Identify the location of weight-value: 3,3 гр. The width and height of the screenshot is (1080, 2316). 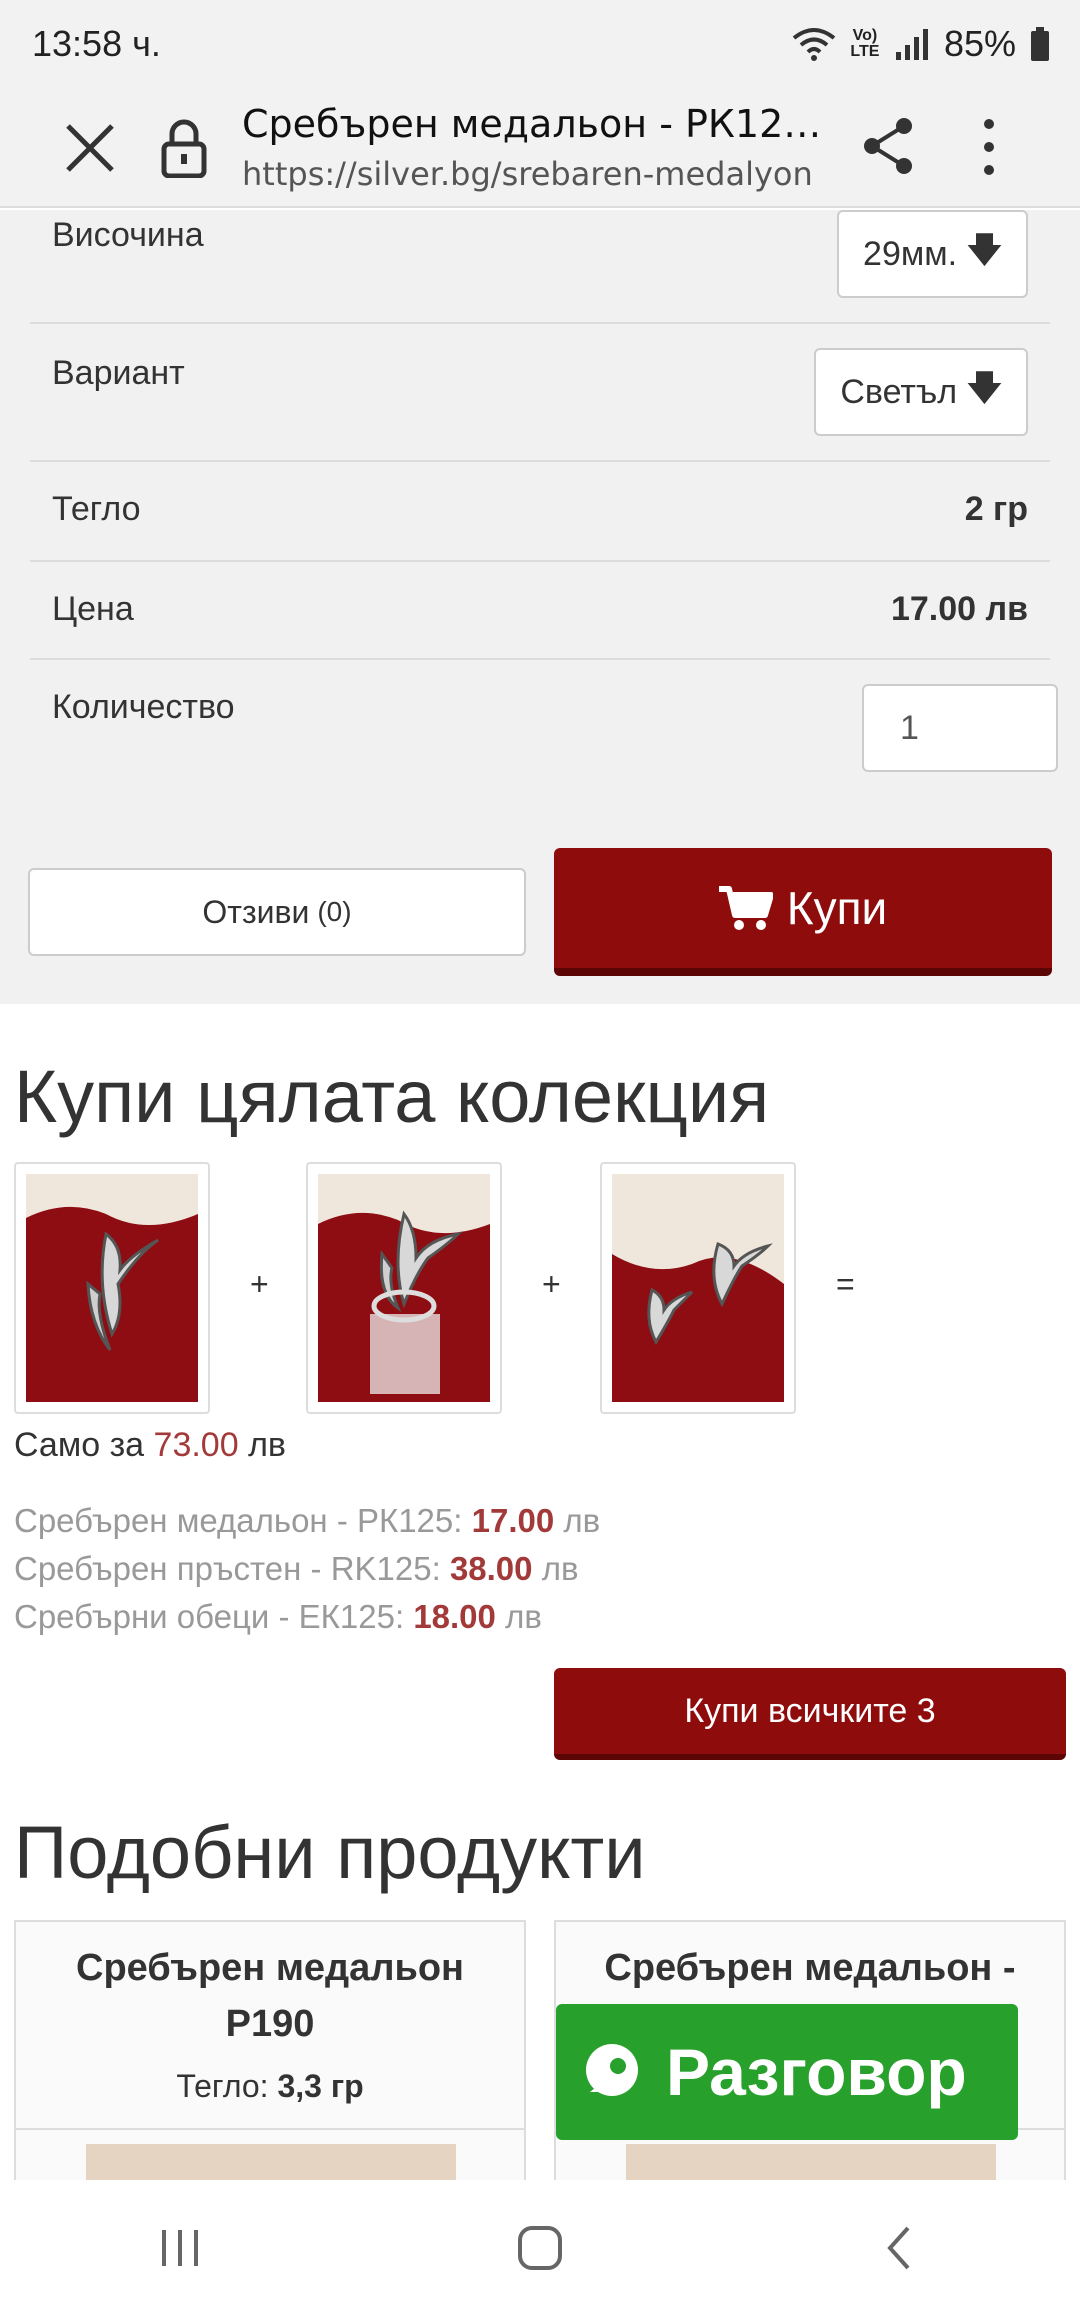
(320, 2086).